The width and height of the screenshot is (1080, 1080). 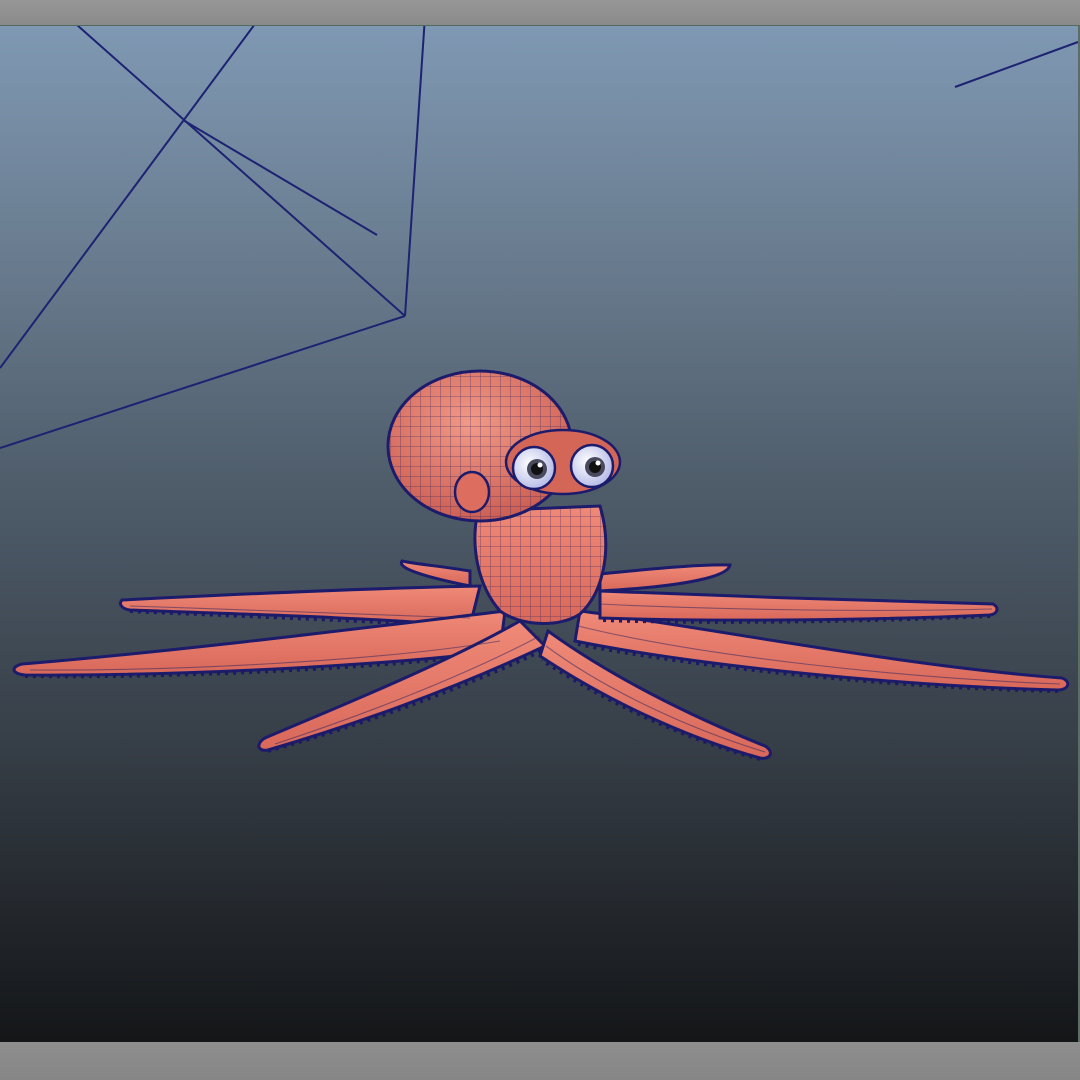 What do you see at coordinates (665, 578) in the screenshot?
I see `tentacle-back-right` at bounding box center [665, 578].